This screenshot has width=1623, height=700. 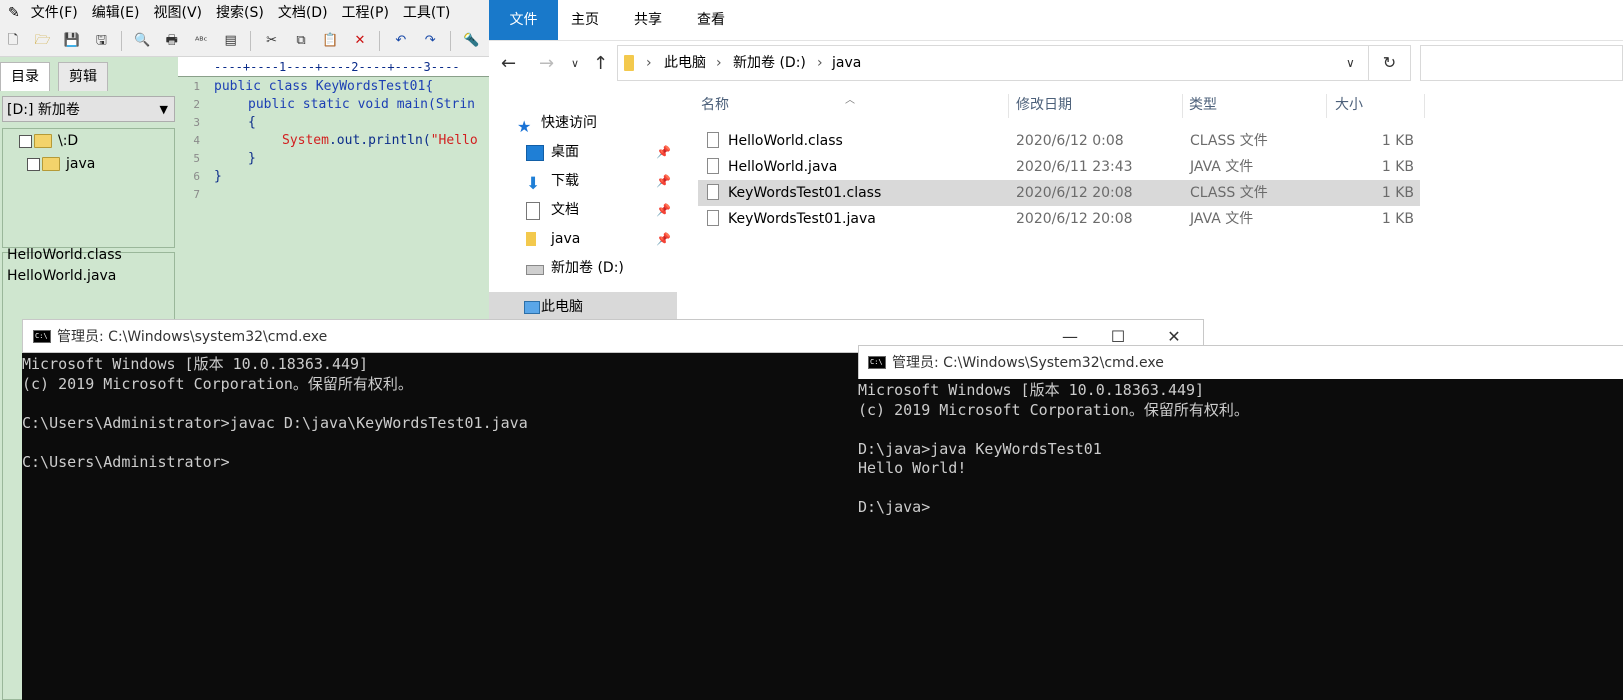 I want to click on console-line: C:\Users\Administrator>, so click(x=126, y=461).